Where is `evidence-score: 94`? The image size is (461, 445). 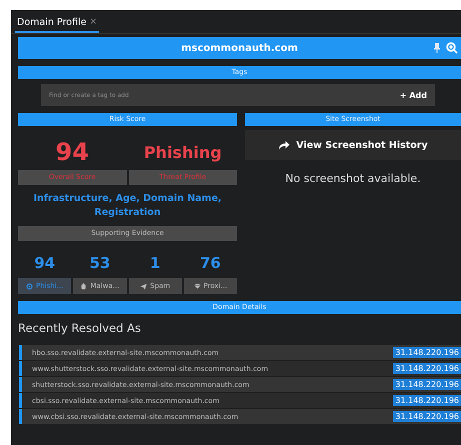 evidence-score: 94 is located at coordinates (44, 263).